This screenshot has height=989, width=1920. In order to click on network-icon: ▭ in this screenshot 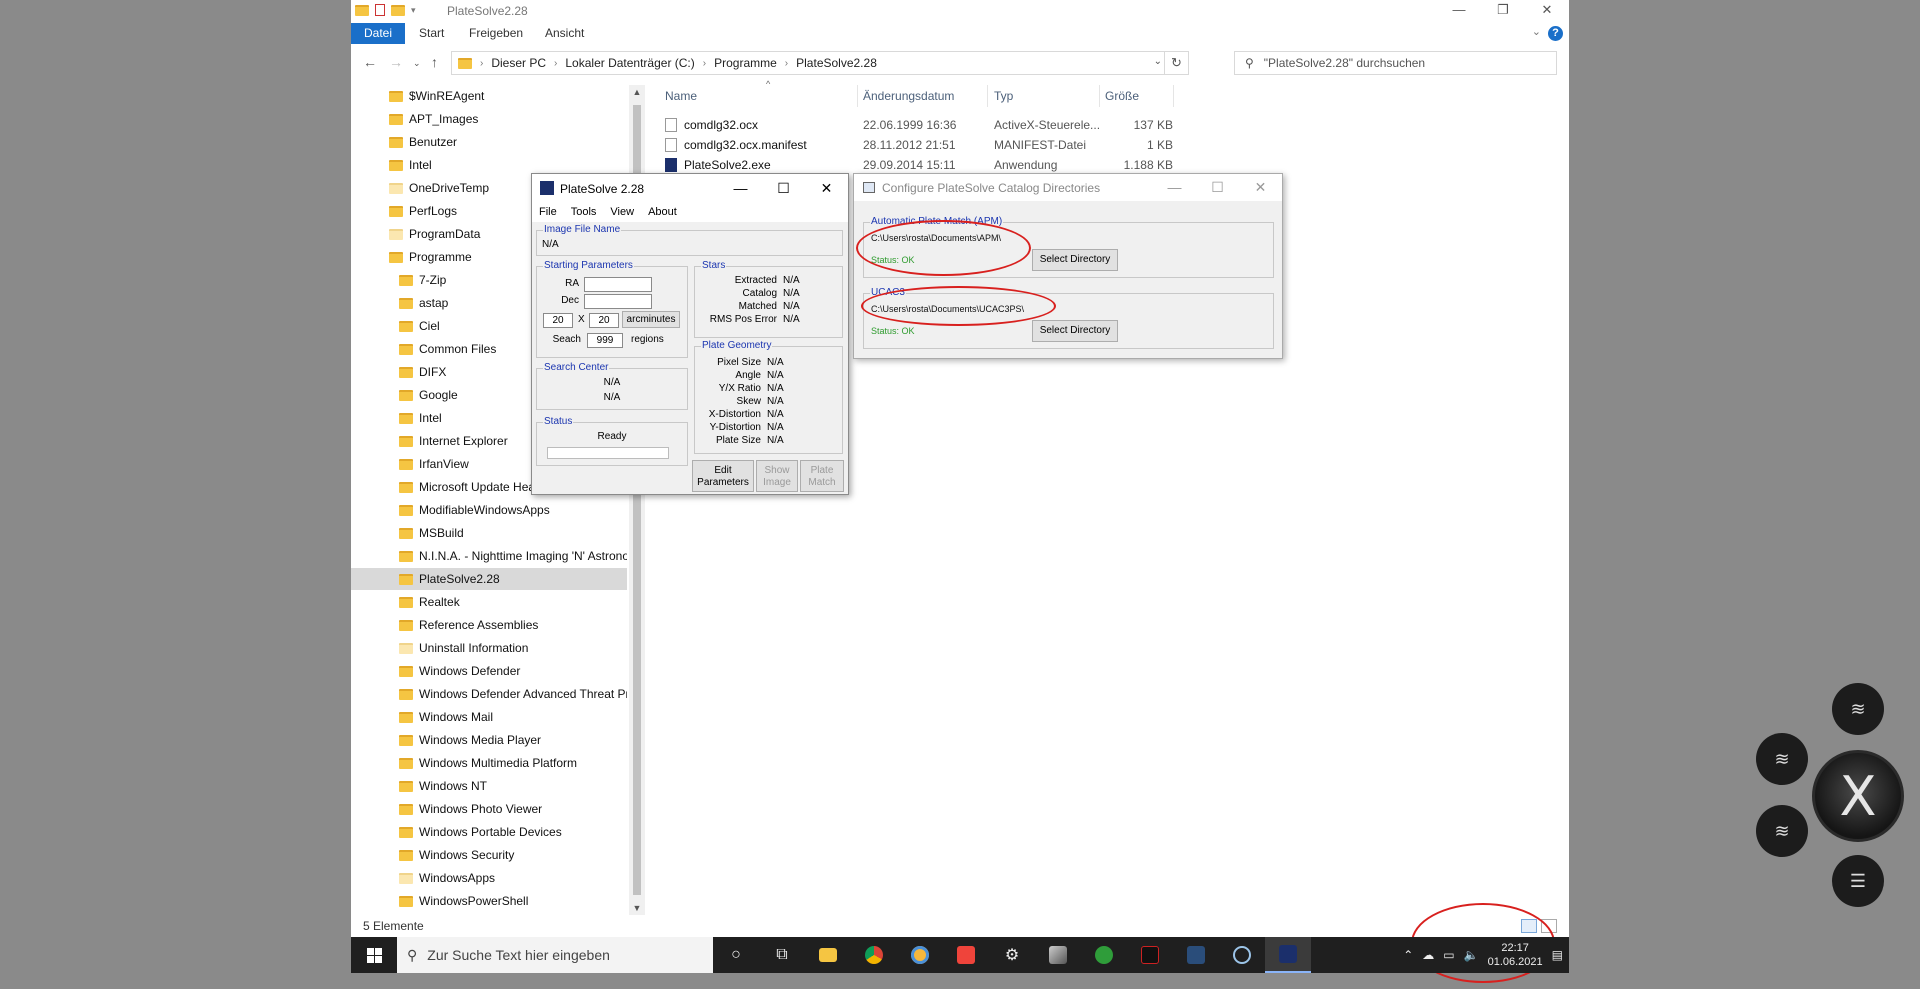, I will do `click(1448, 955)`.